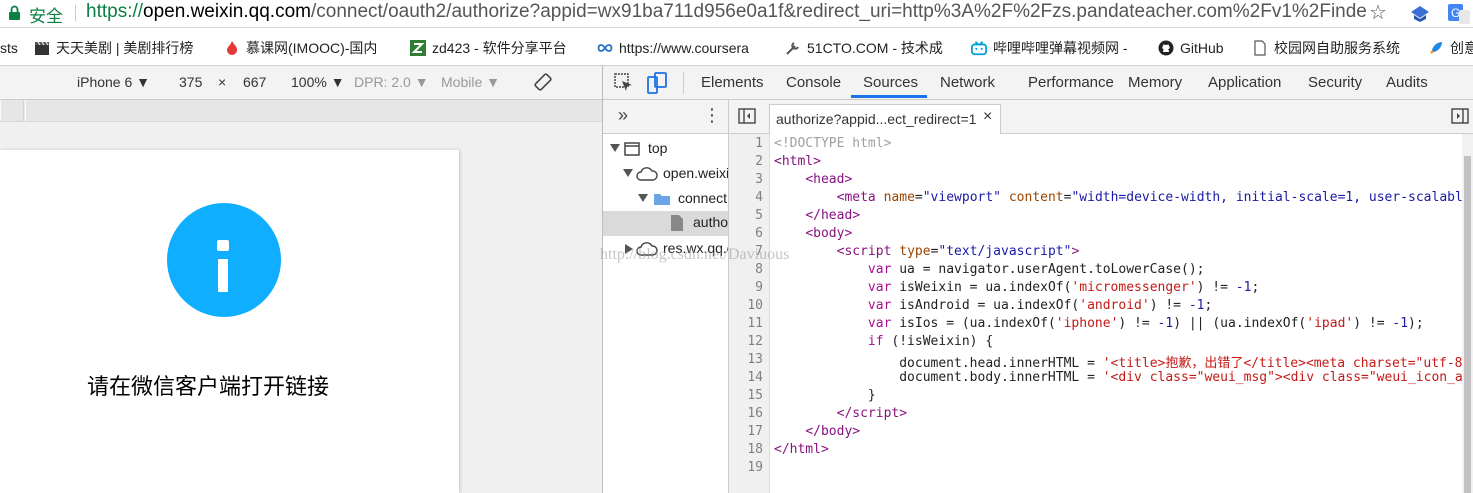 The width and height of the screenshot is (1473, 493). Describe the element at coordinates (543, 82) in the screenshot. I see `rotate-icon` at that location.